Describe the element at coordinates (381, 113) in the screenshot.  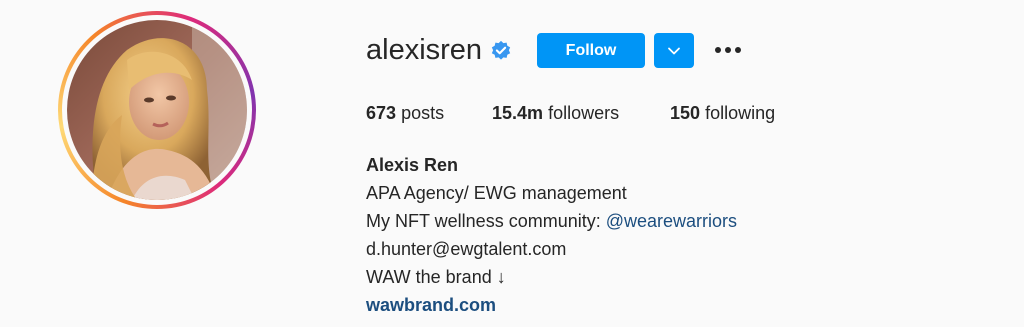
I see `posts-count: 673` at that location.